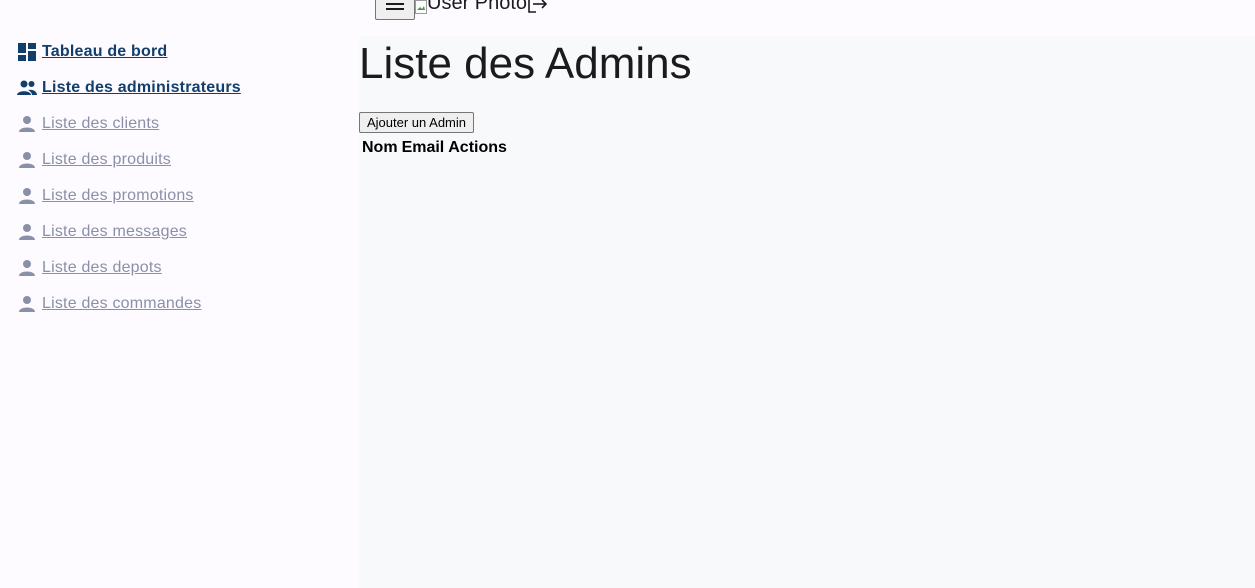  Describe the element at coordinates (122, 303) in the screenshot. I see `sidebar-item-label: Liste des commandes` at that location.